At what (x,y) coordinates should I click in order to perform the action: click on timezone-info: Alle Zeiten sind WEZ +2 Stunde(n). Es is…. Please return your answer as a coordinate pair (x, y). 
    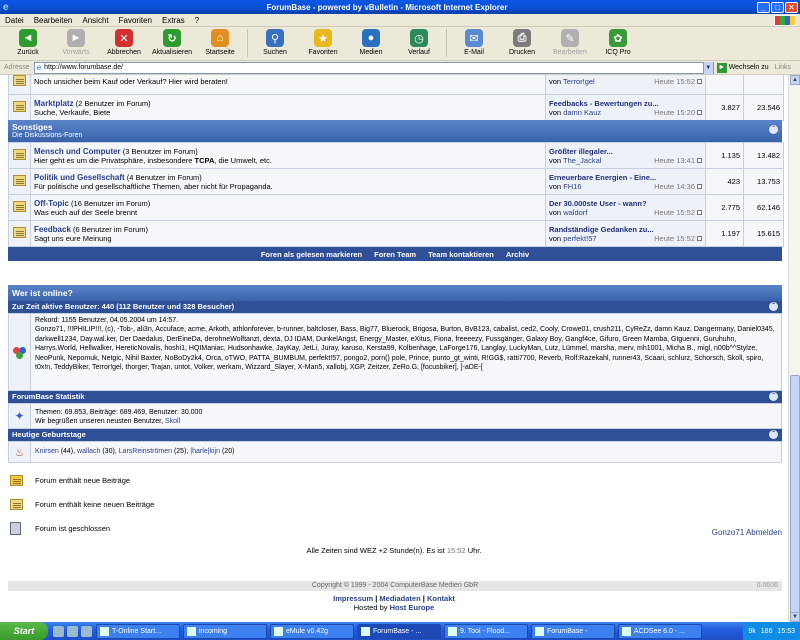
    Looking at the image, I should click on (394, 550).